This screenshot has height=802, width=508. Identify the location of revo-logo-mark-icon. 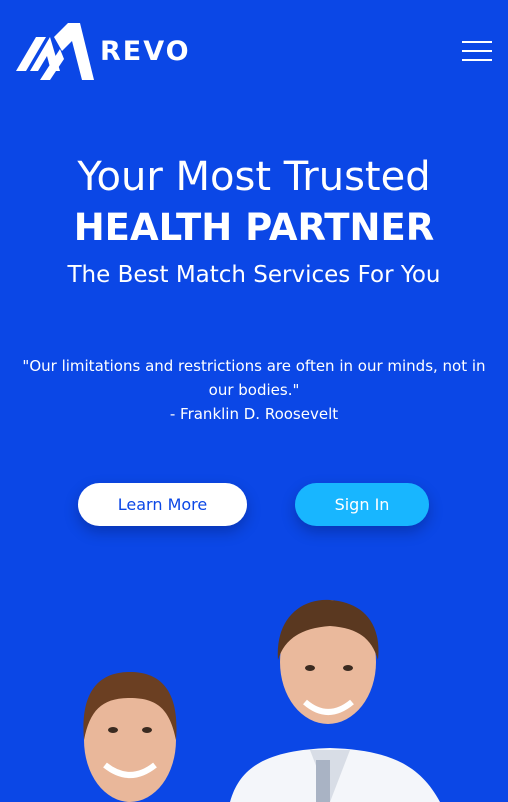
(55, 51).